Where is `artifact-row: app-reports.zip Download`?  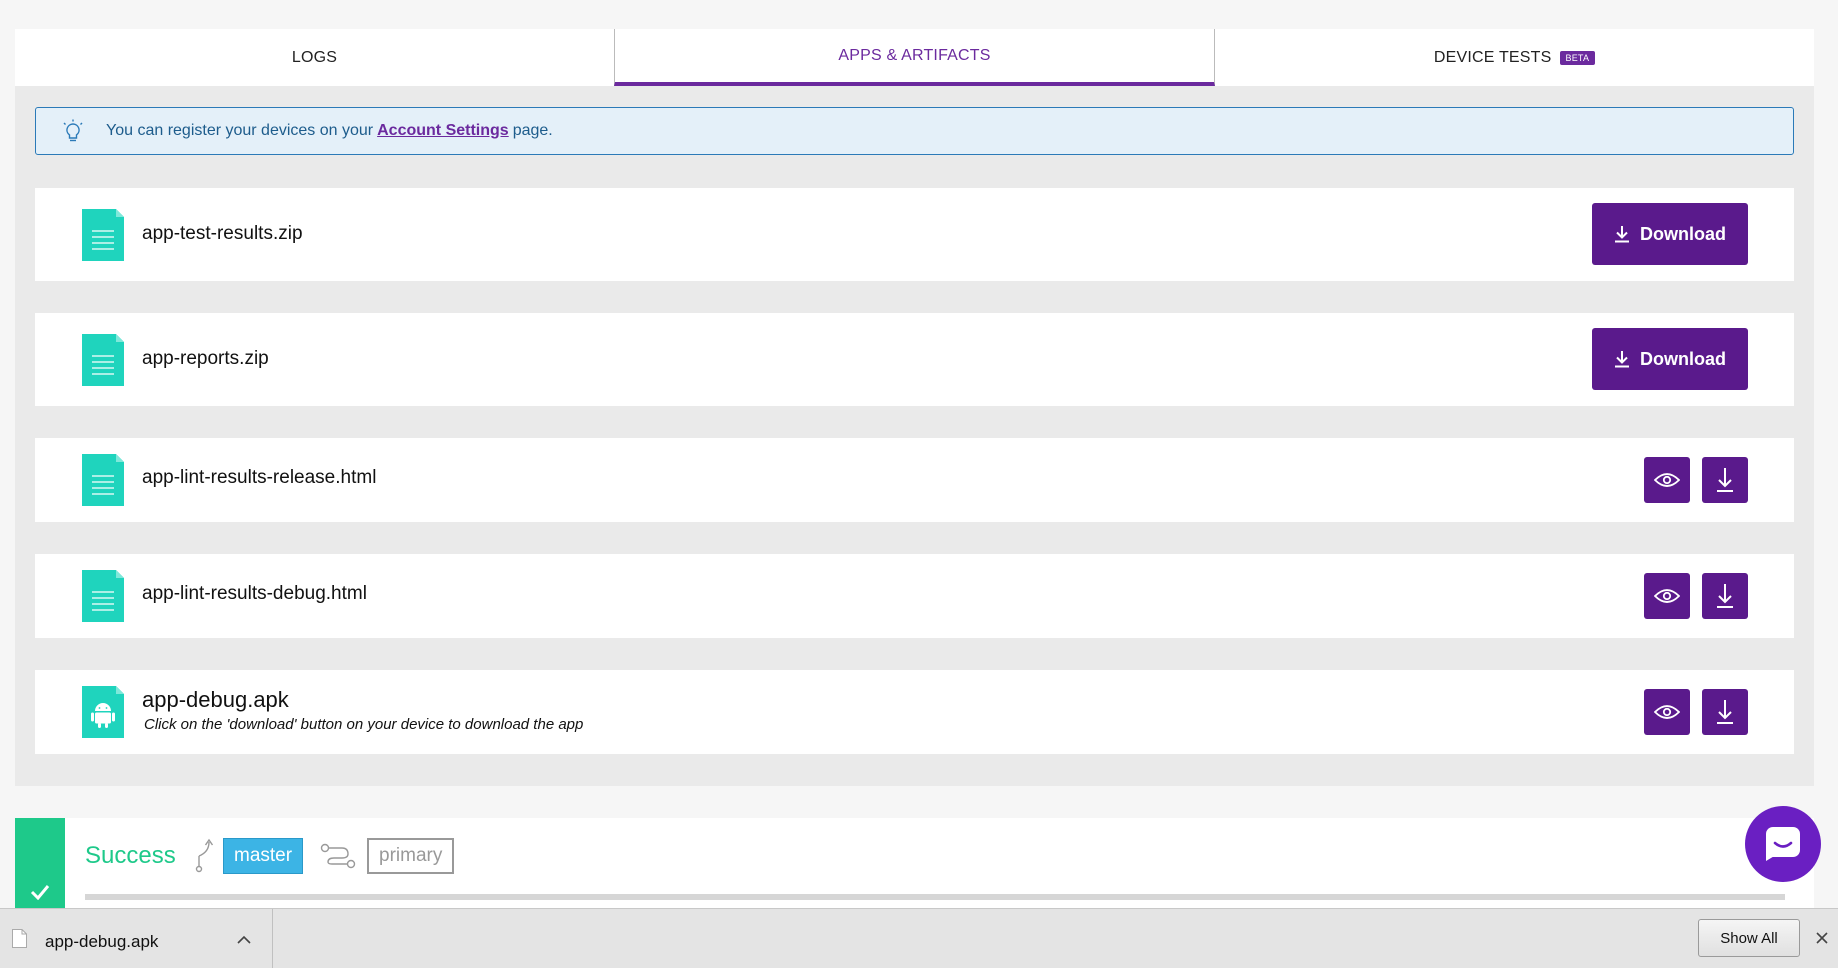 artifact-row: app-reports.zip Download is located at coordinates (914, 359).